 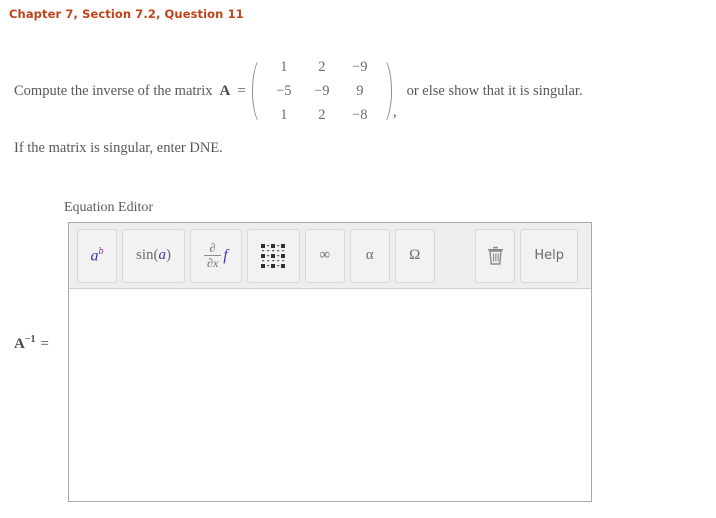 What do you see at coordinates (225, 90) in the screenshot?
I see `matrix-variable-label: A` at bounding box center [225, 90].